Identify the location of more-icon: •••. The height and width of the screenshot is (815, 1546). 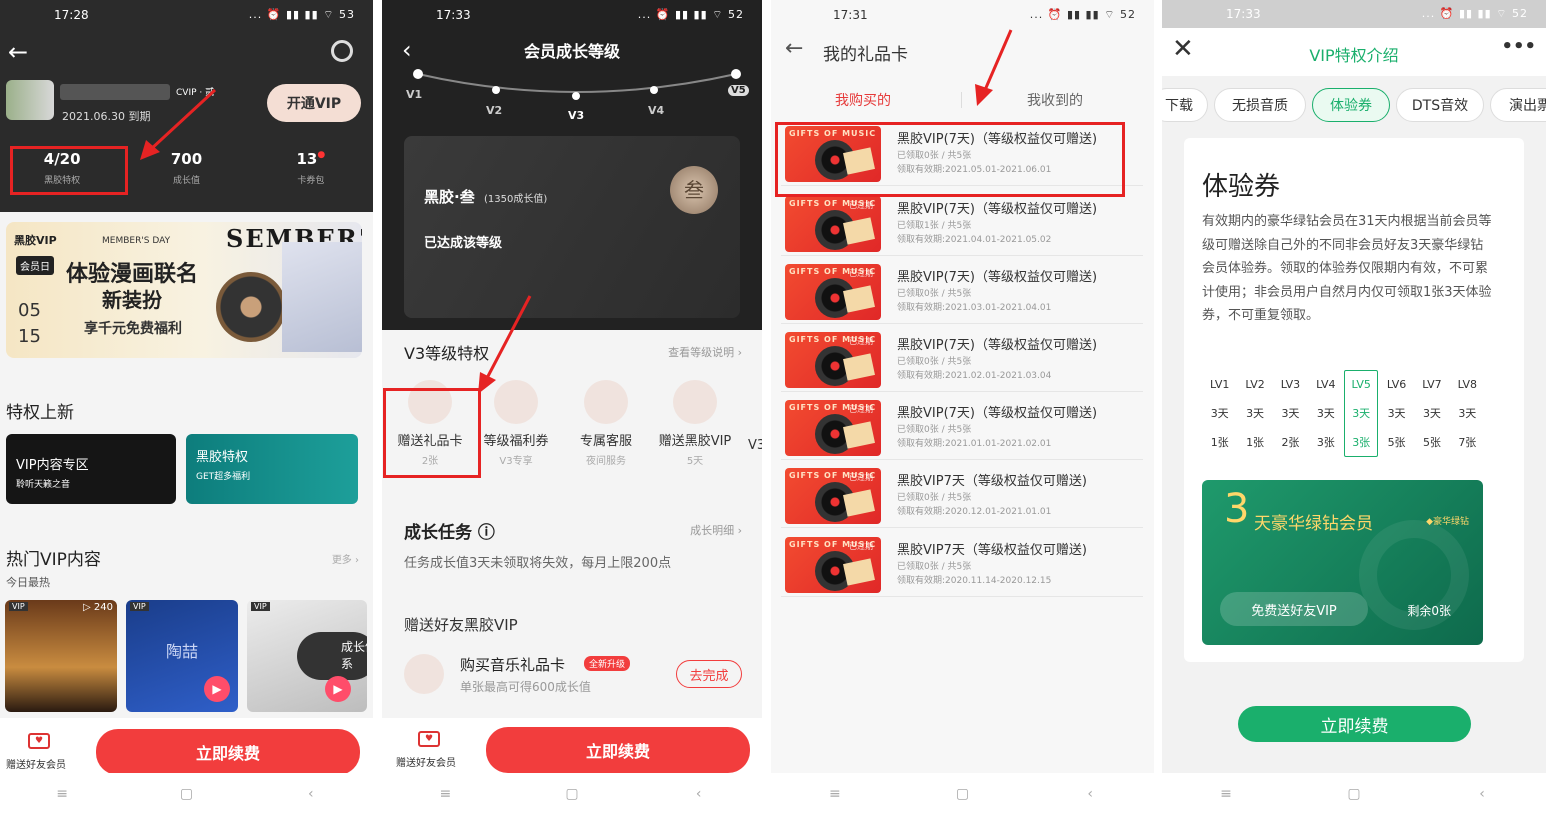
(1518, 46).